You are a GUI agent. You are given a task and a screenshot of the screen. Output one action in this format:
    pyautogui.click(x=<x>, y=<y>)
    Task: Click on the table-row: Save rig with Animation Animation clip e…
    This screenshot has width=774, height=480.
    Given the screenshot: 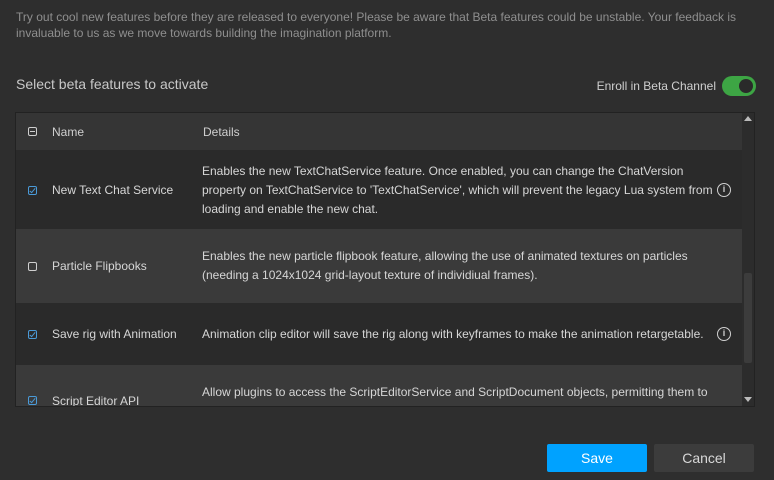 What is the action you would take?
    pyautogui.click(x=379, y=334)
    